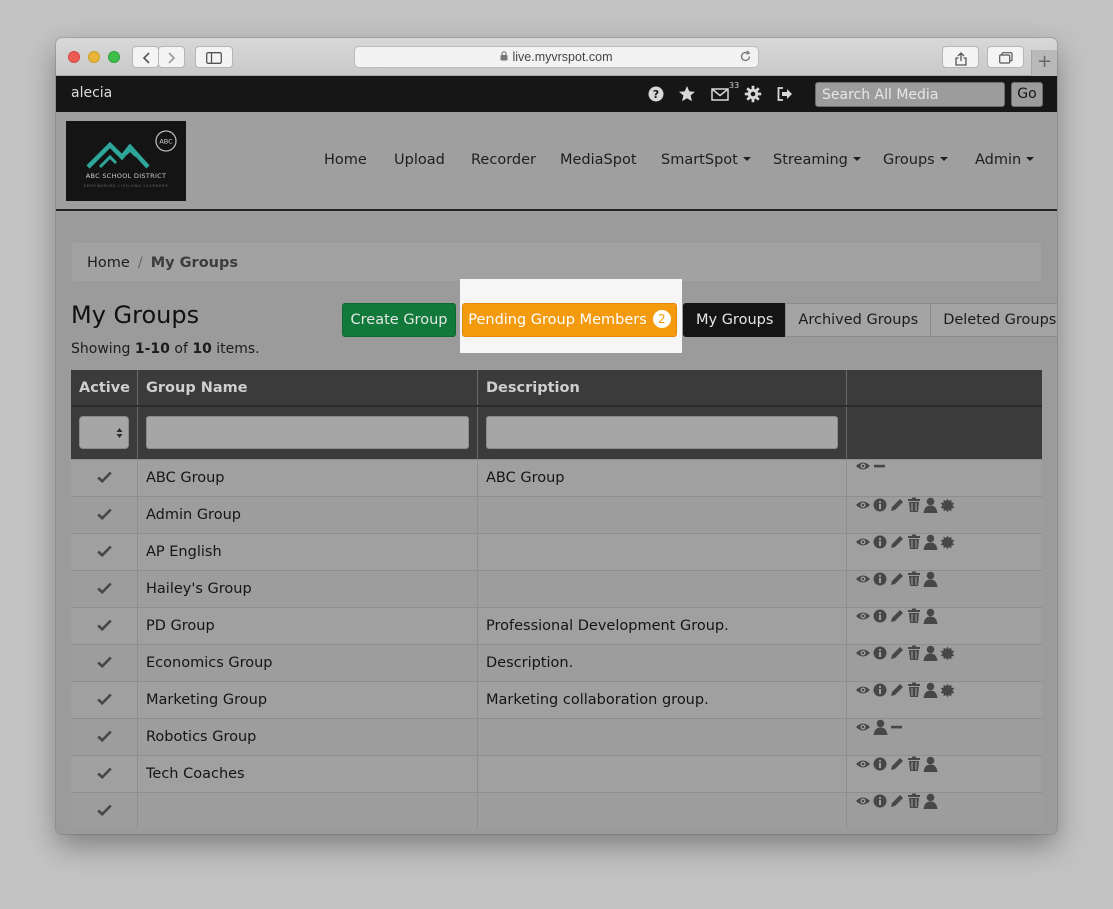  I want to click on table-row: ABC Group ABC Group, so click(556, 477).